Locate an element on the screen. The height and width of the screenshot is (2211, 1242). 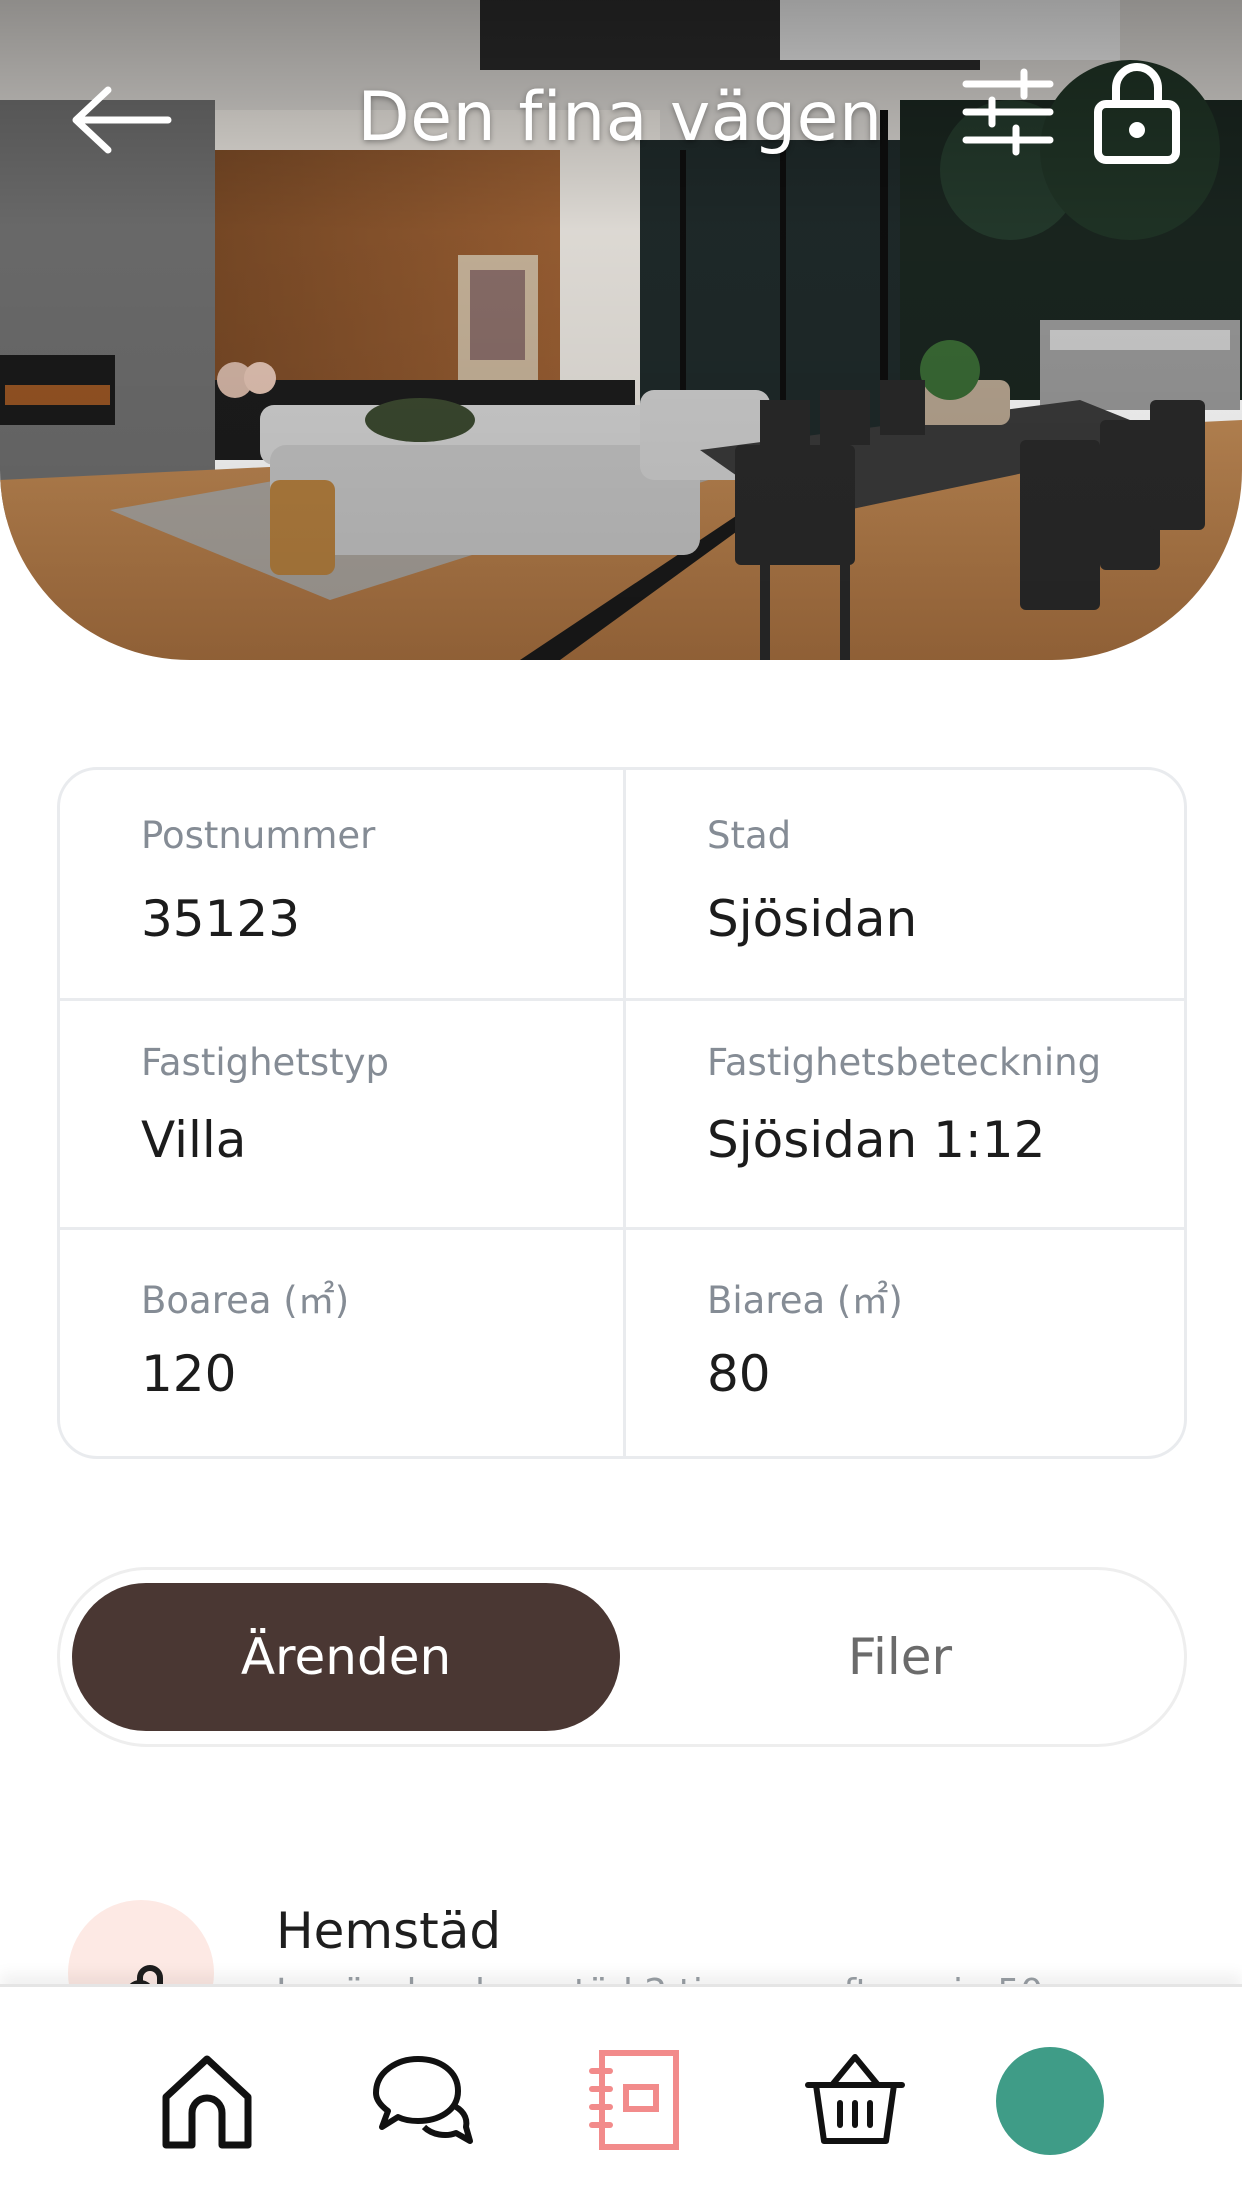
sliders-icon is located at coordinates (1008, 112).